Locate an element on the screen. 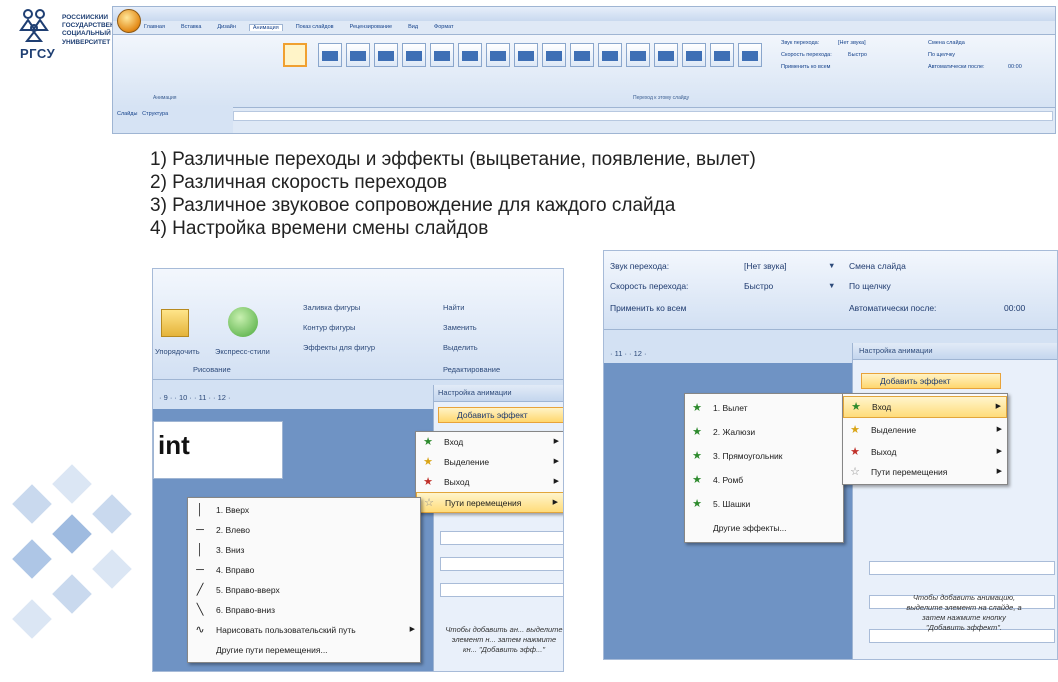 This screenshot has width=1058, height=682. quick-styles-button: Экспресс-стили is located at coordinates (242, 351).